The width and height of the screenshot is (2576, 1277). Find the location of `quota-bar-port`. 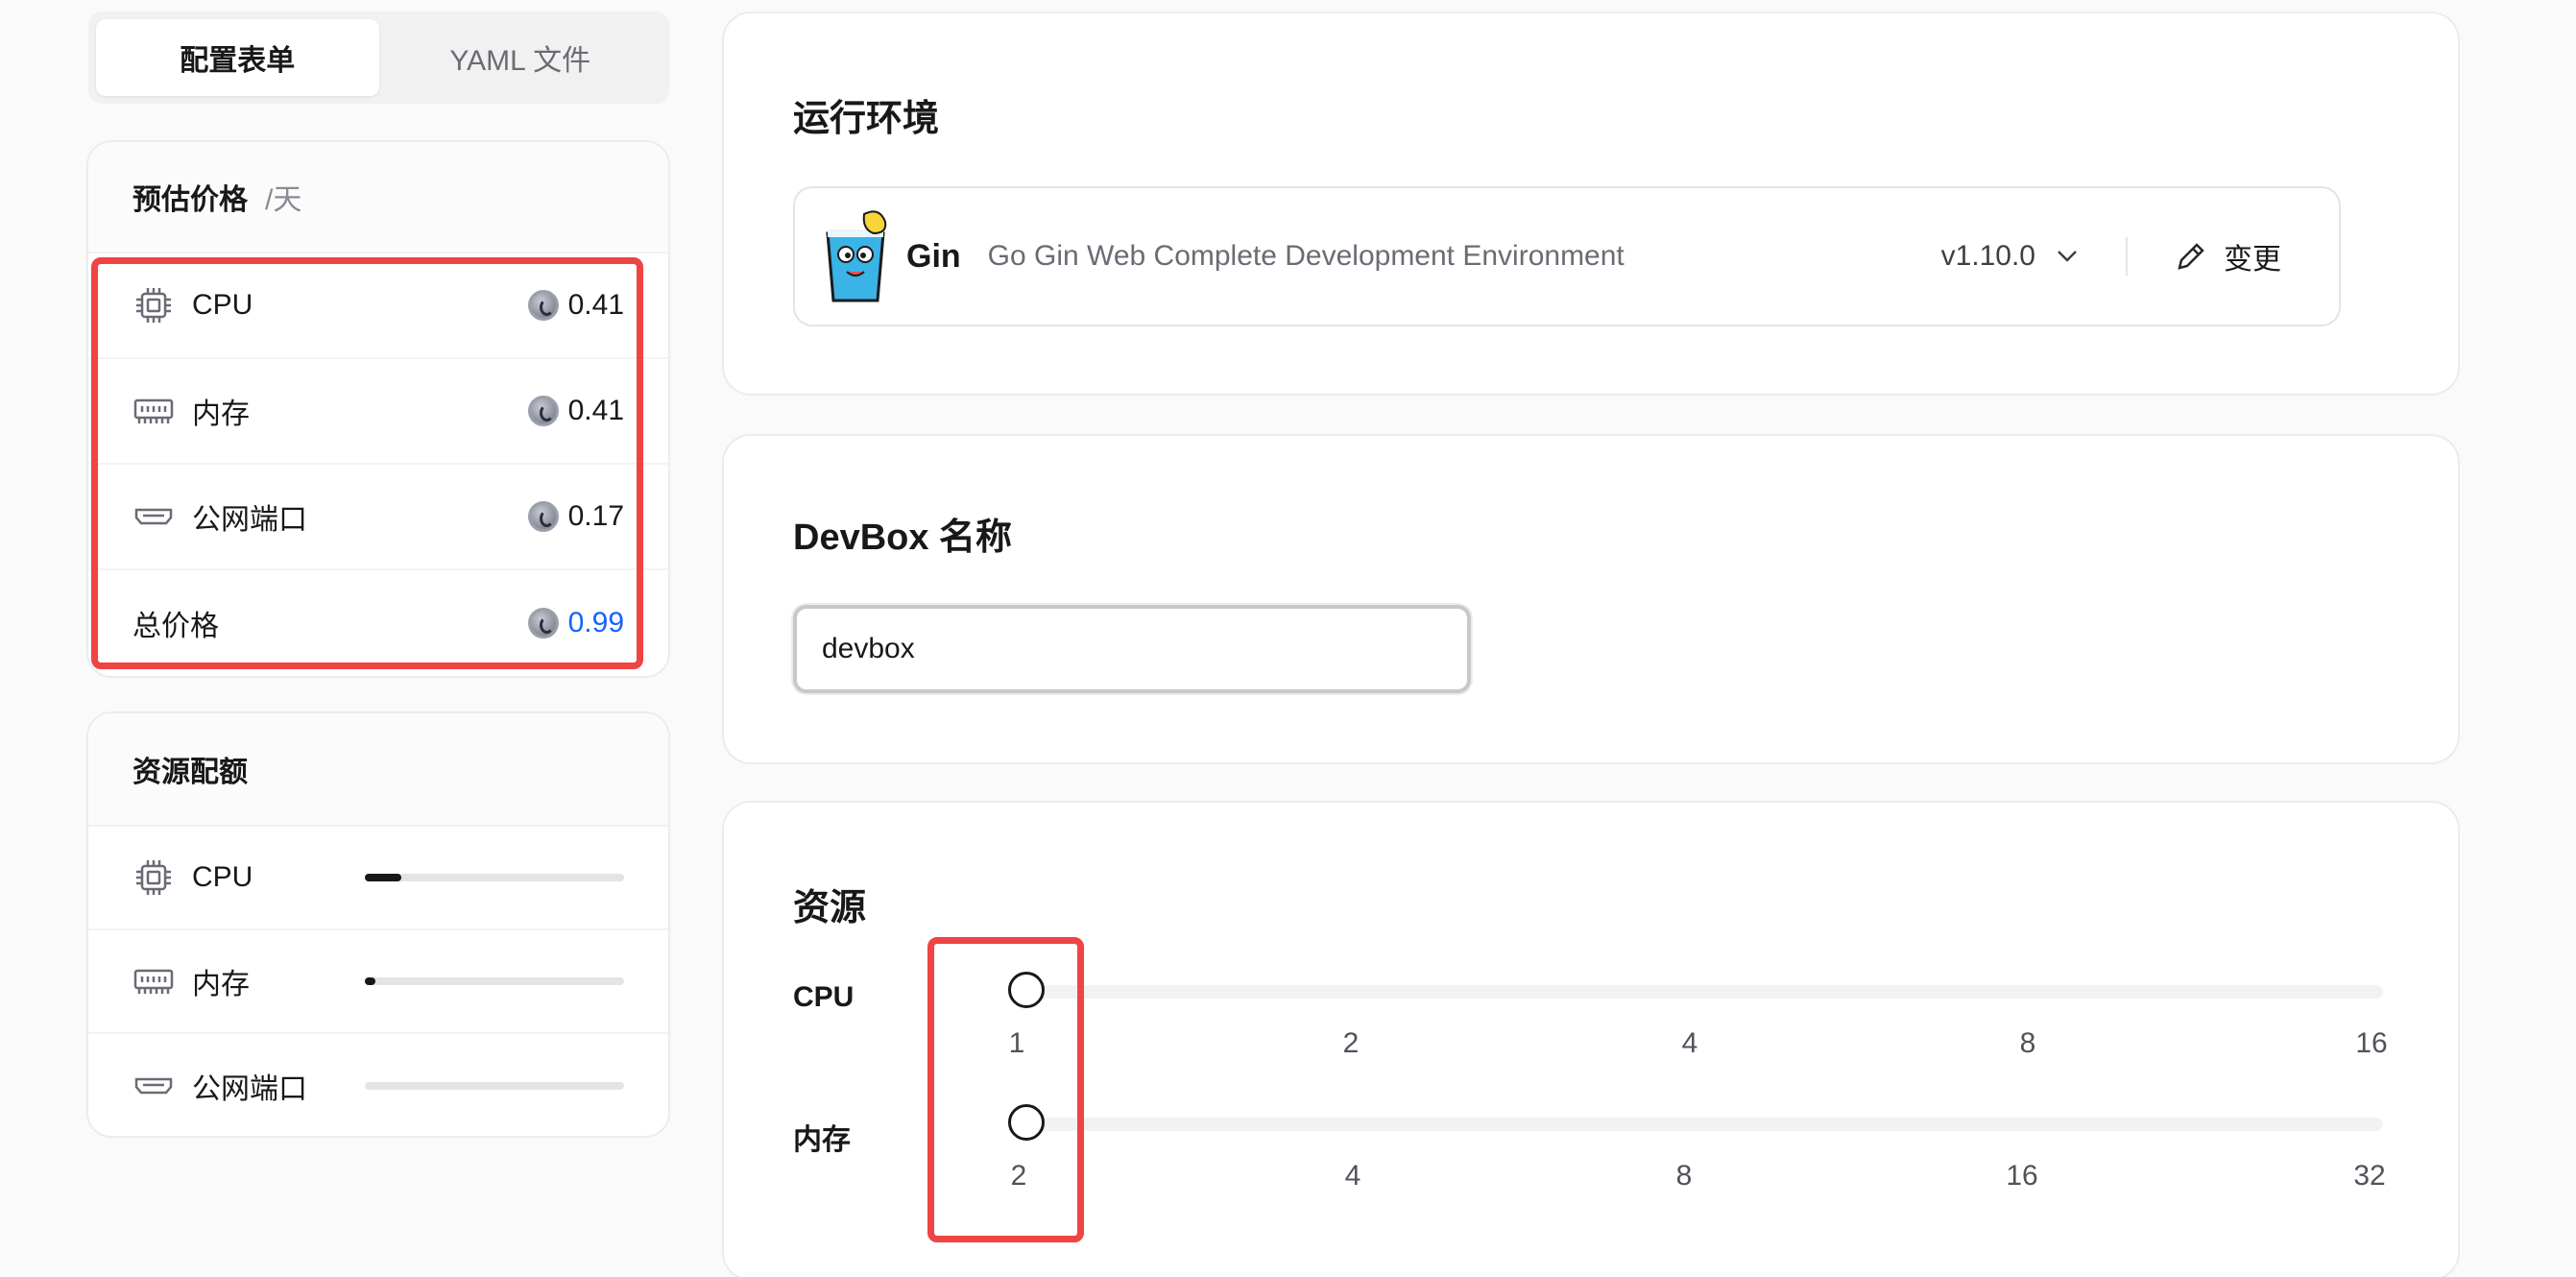

quota-bar-port is located at coordinates (494, 1086).